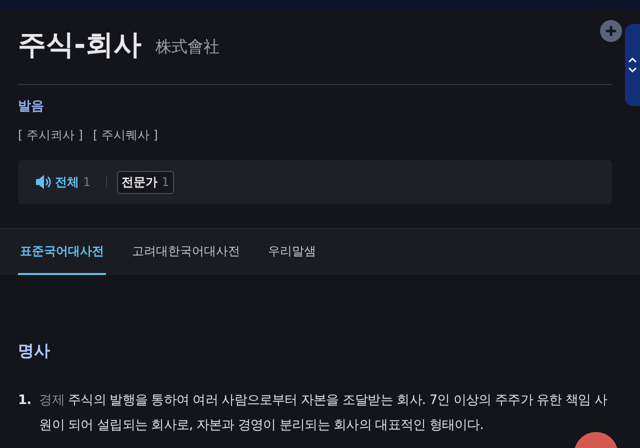 The width and height of the screenshot is (640, 448). I want to click on chevron-down-icon, so click(632, 70).